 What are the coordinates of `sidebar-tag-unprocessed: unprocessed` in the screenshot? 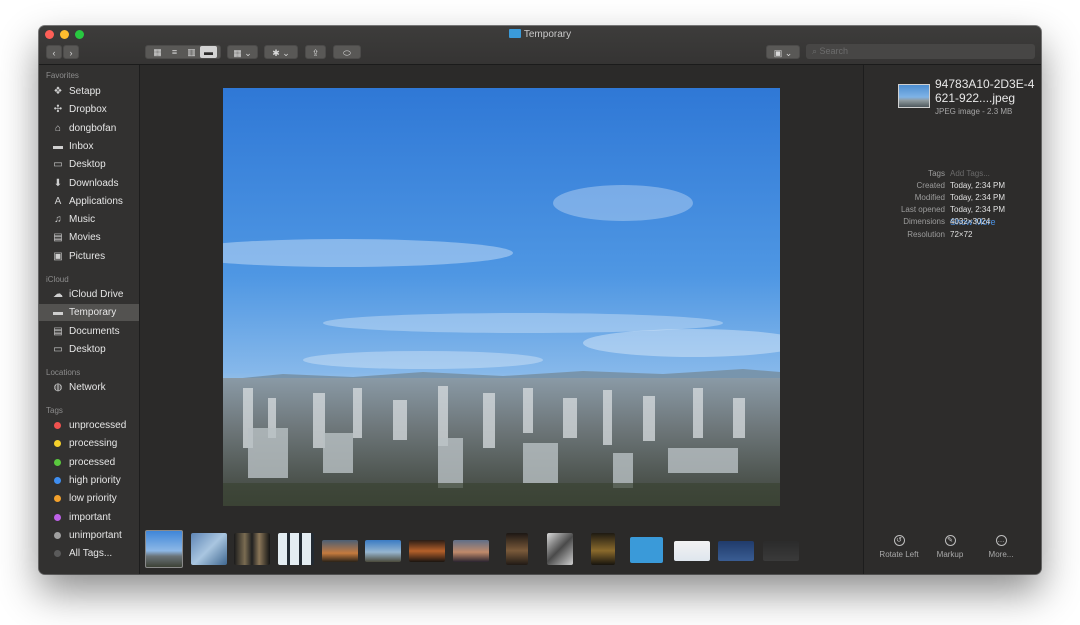 It's located at (89, 425).